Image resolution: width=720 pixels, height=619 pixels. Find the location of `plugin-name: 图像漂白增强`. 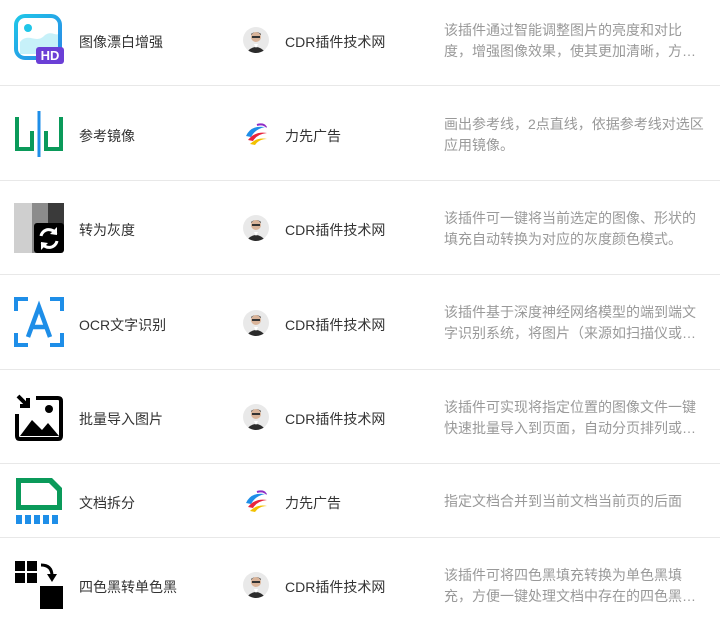

plugin-name: 图像漂白增强 is located at coordinates (121, 42).